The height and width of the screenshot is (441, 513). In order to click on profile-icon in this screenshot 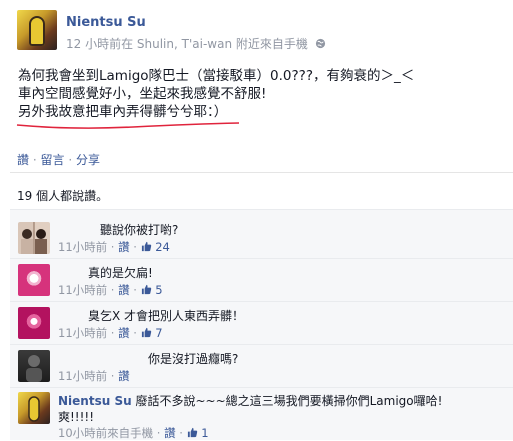, I will do `click(34, 409)`.